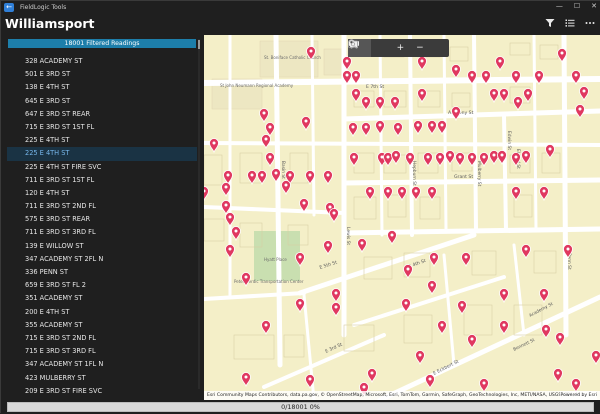 The image size is (600, 414). Describe the element at coordinates (102, 298) in the screenshot. I see `reading-list-item: 351 ACADEMY ST` at that location.